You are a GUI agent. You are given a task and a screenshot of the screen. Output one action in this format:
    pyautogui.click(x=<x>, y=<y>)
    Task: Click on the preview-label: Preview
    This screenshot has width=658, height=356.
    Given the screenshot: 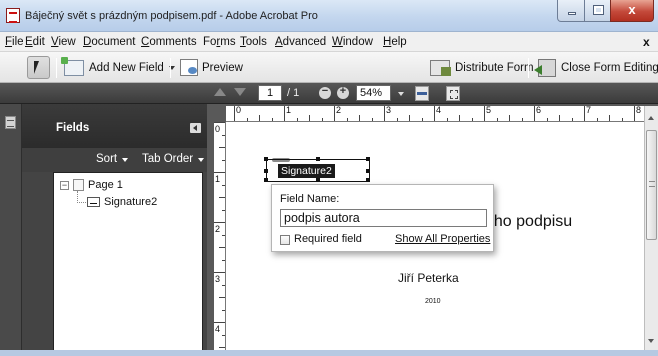 What is the action you would take?
    pyautogui.click(x=222, y=67)
    